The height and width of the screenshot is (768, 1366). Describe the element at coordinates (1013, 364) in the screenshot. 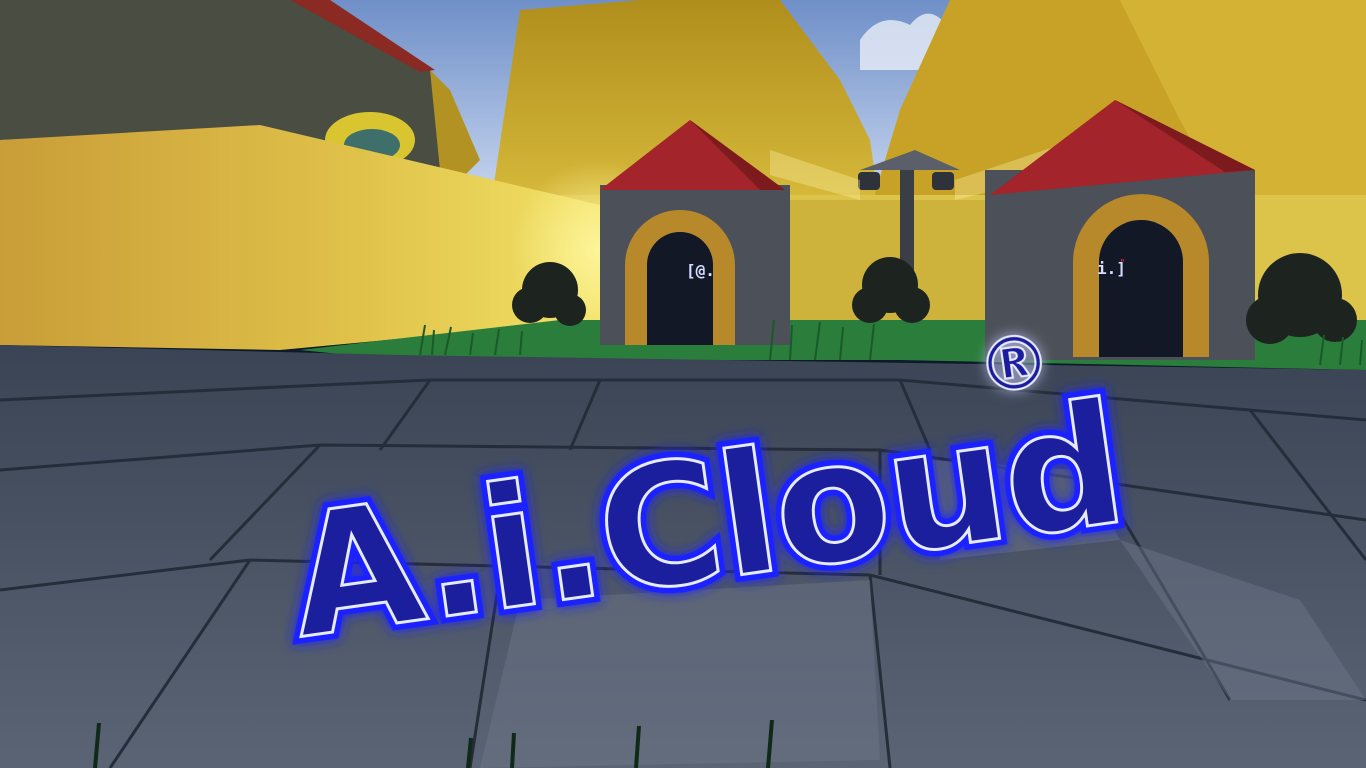

I see `registered-mark: ®` at that location.